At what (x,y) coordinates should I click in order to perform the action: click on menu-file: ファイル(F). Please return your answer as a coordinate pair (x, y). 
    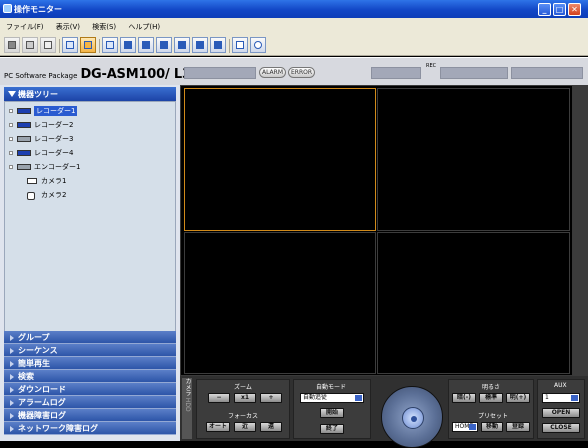
    Looking at the image, I should click on (22, 25).